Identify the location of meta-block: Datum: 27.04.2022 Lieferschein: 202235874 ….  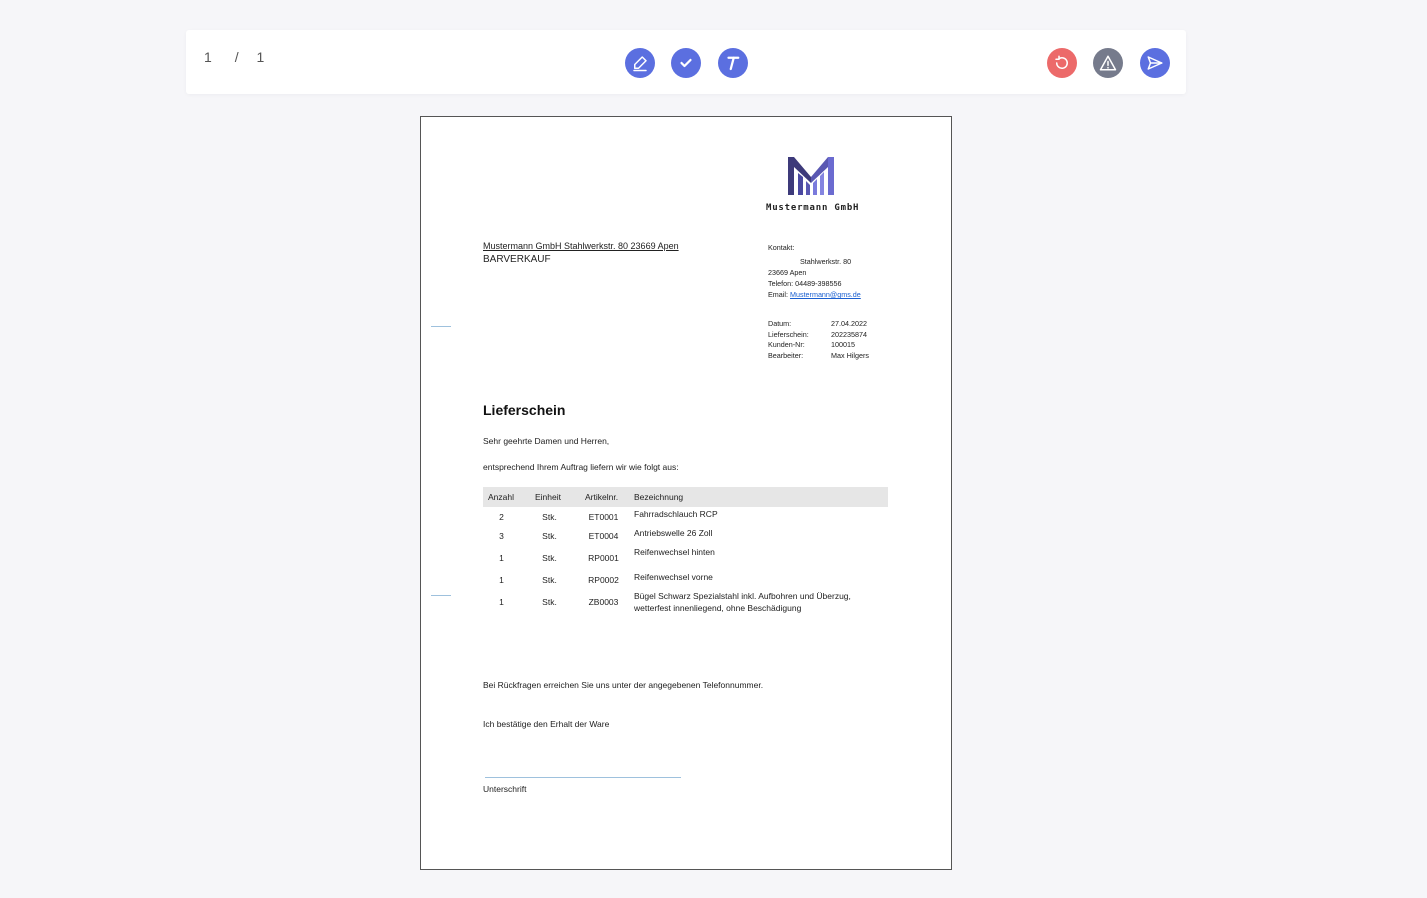
(818, 340).